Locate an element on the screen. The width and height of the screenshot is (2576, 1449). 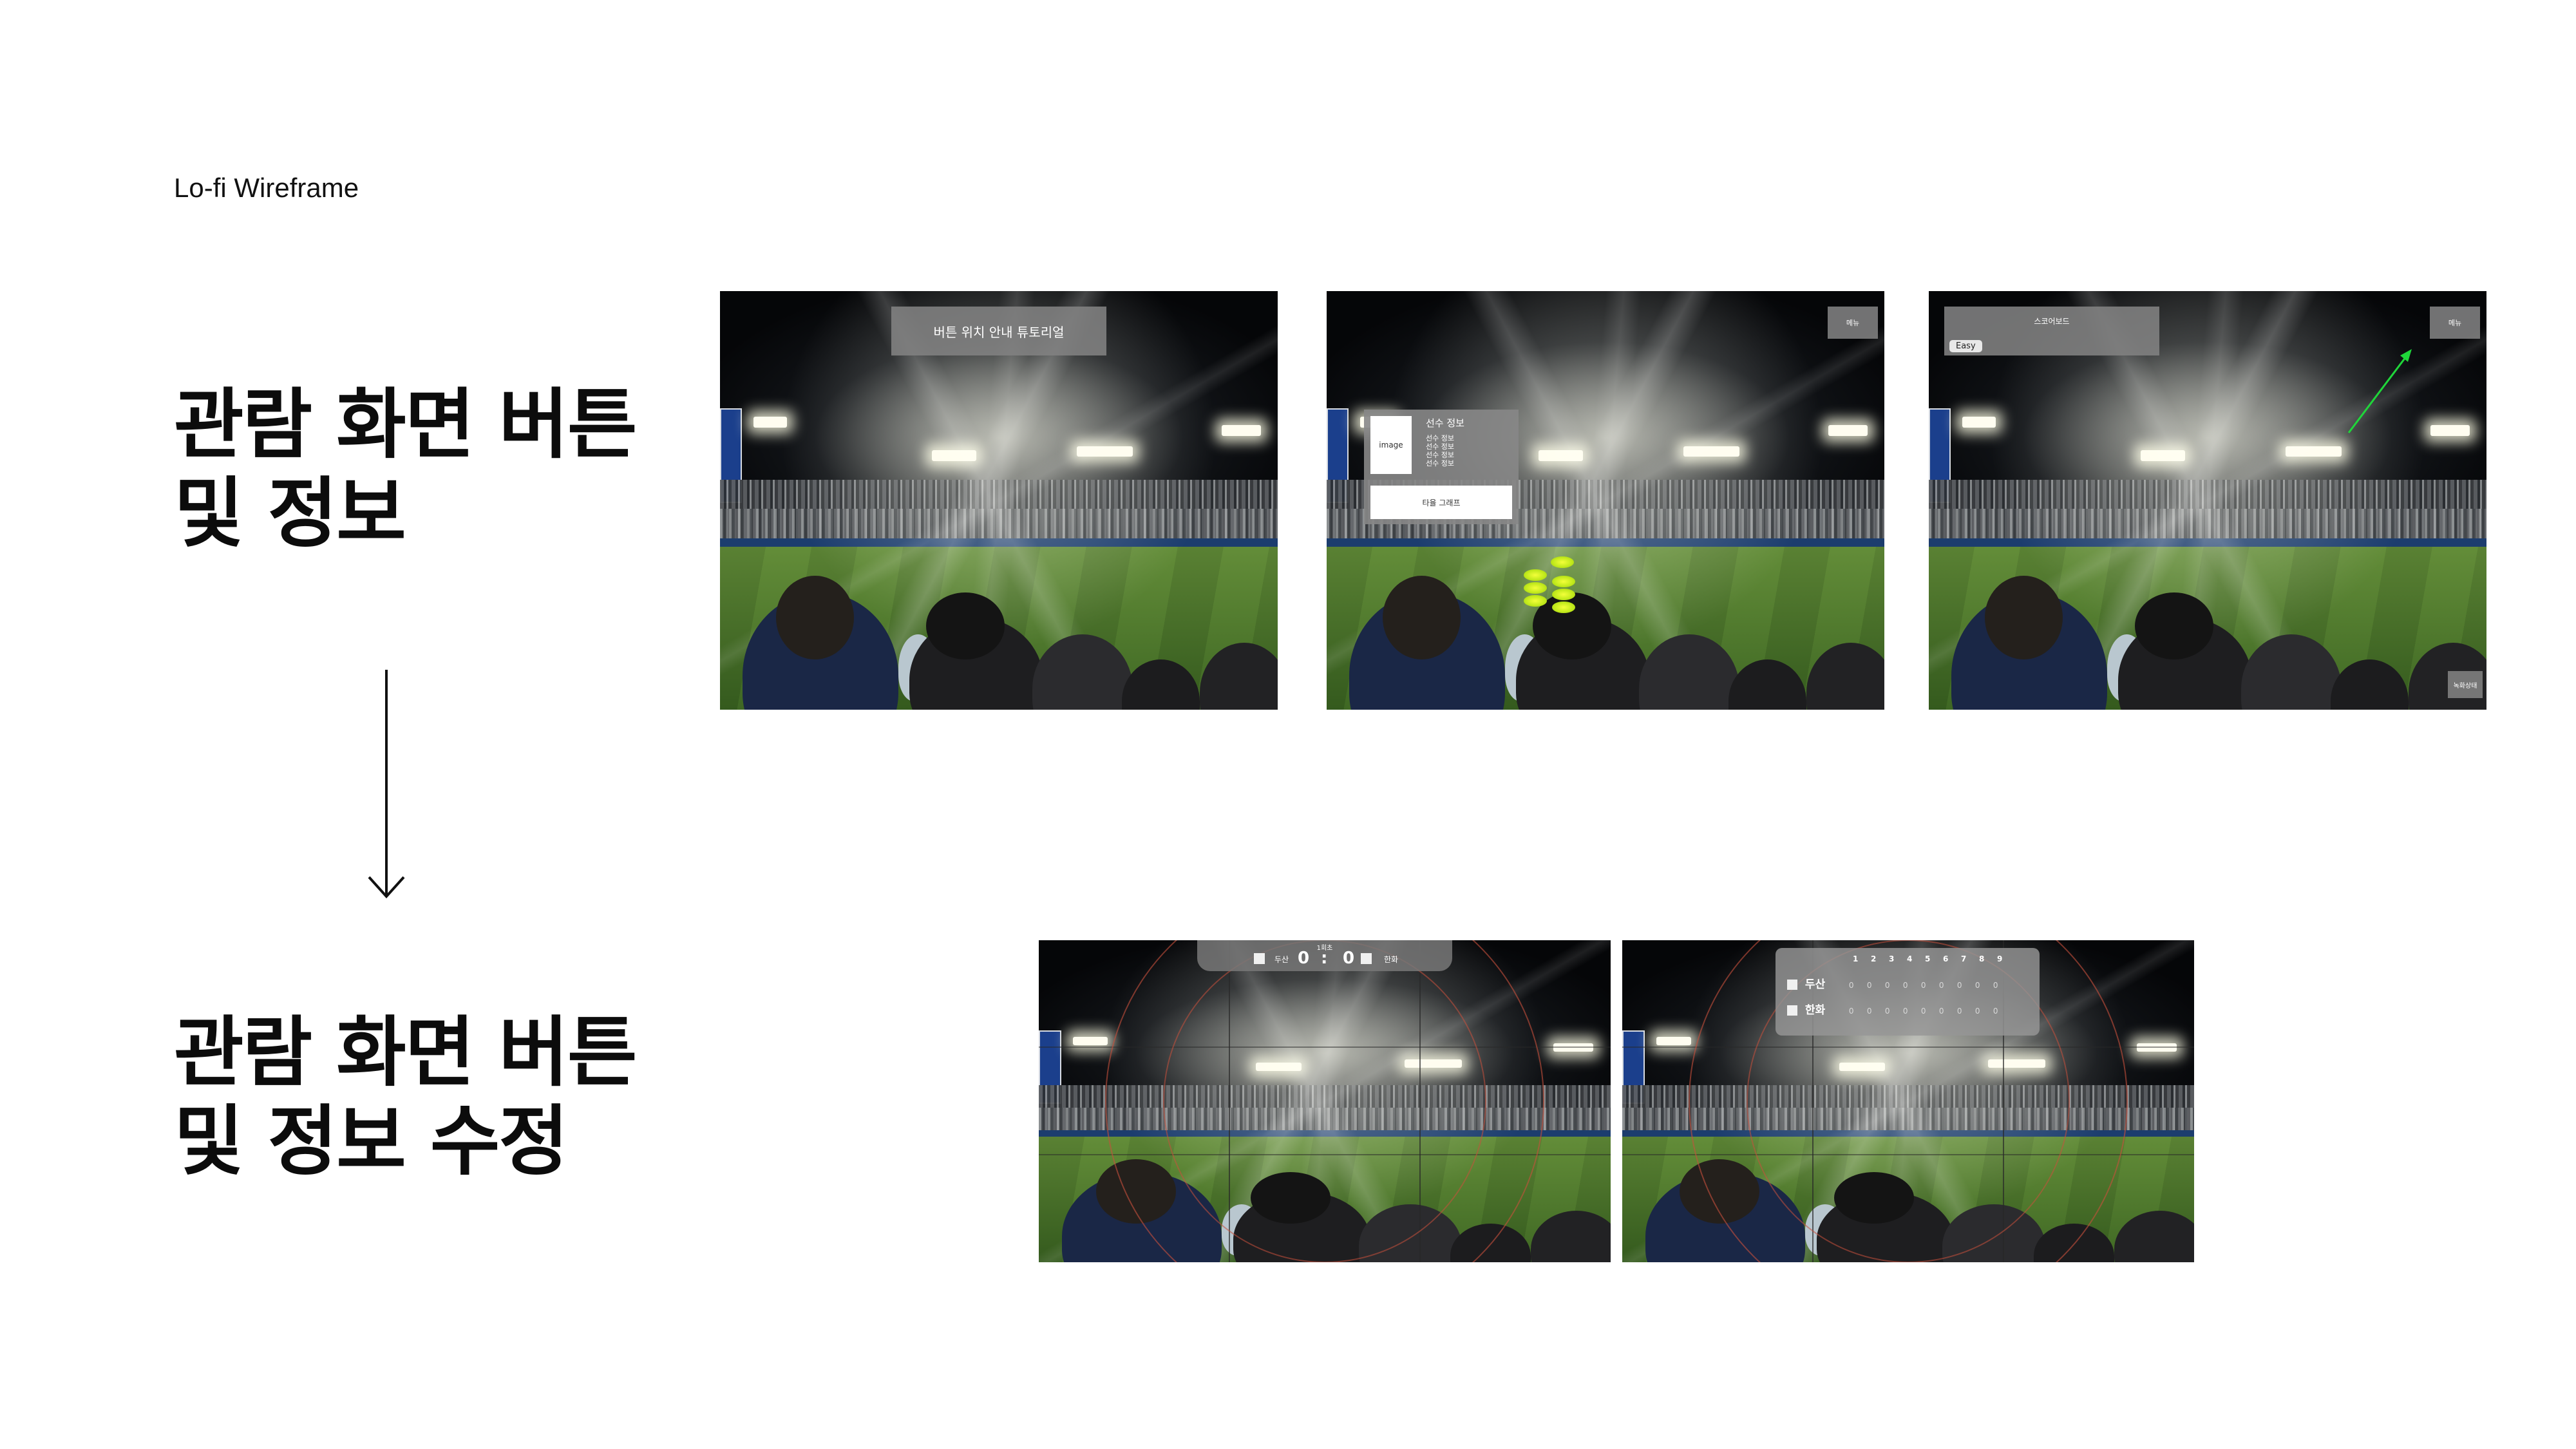
away-score: 0 is located at coordinates (1349, 958).